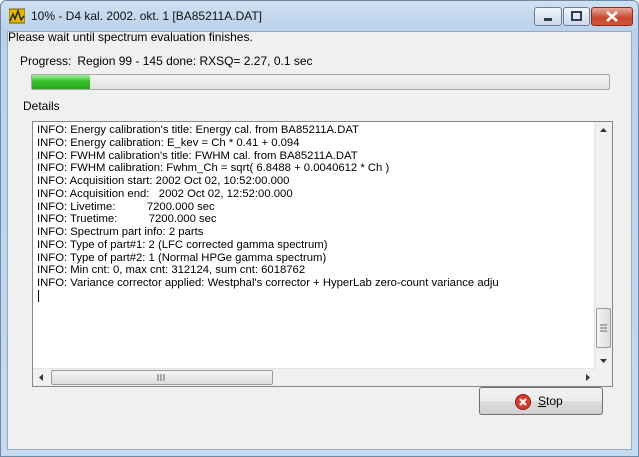 The image size is (639, 457). I want to click on progress-bar, so click(320, 82).